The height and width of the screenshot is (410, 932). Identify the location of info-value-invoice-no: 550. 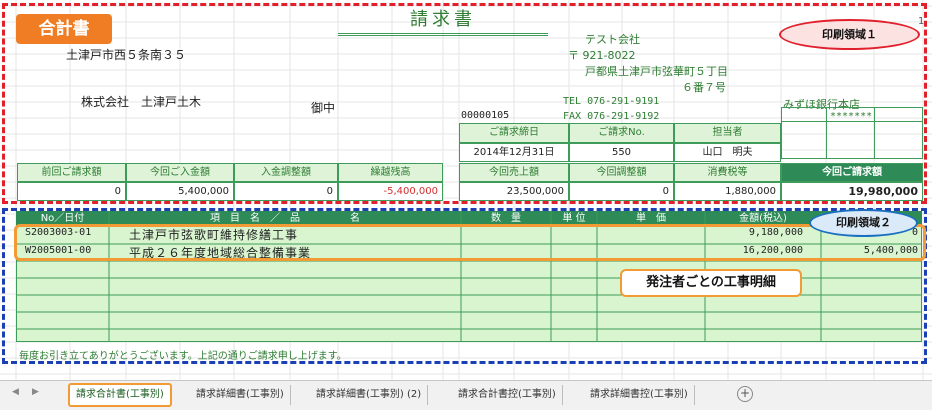
(621, 152).